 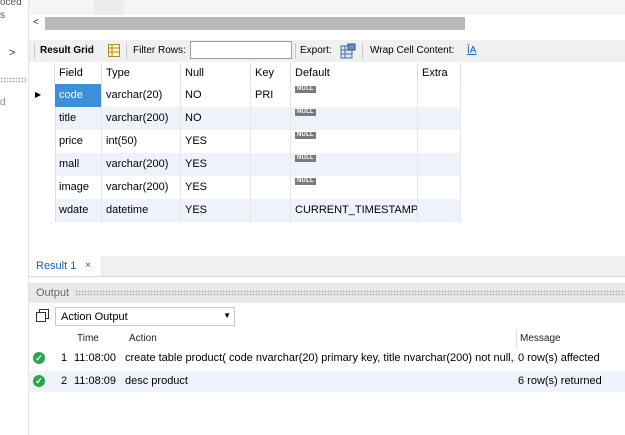 What do you see at coordinates (143, 338) in the screenshot?
I see `output-header-action: Action` at bounding box center [143, 338].